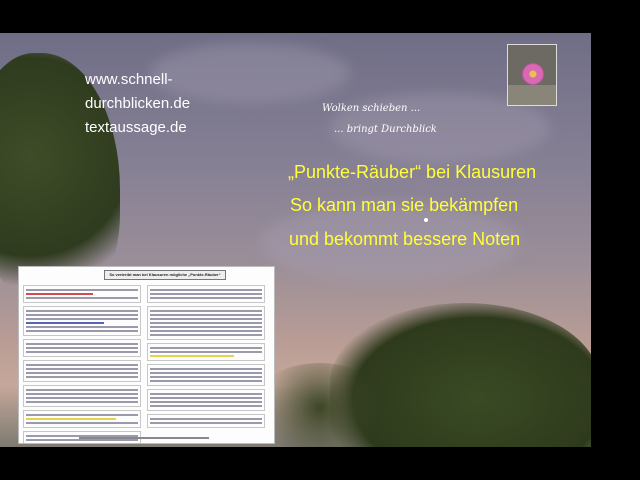  What do you see at coordinates (532, 95) in the screenshot?
I see `wood-plank` at bounding box center [532, 95].